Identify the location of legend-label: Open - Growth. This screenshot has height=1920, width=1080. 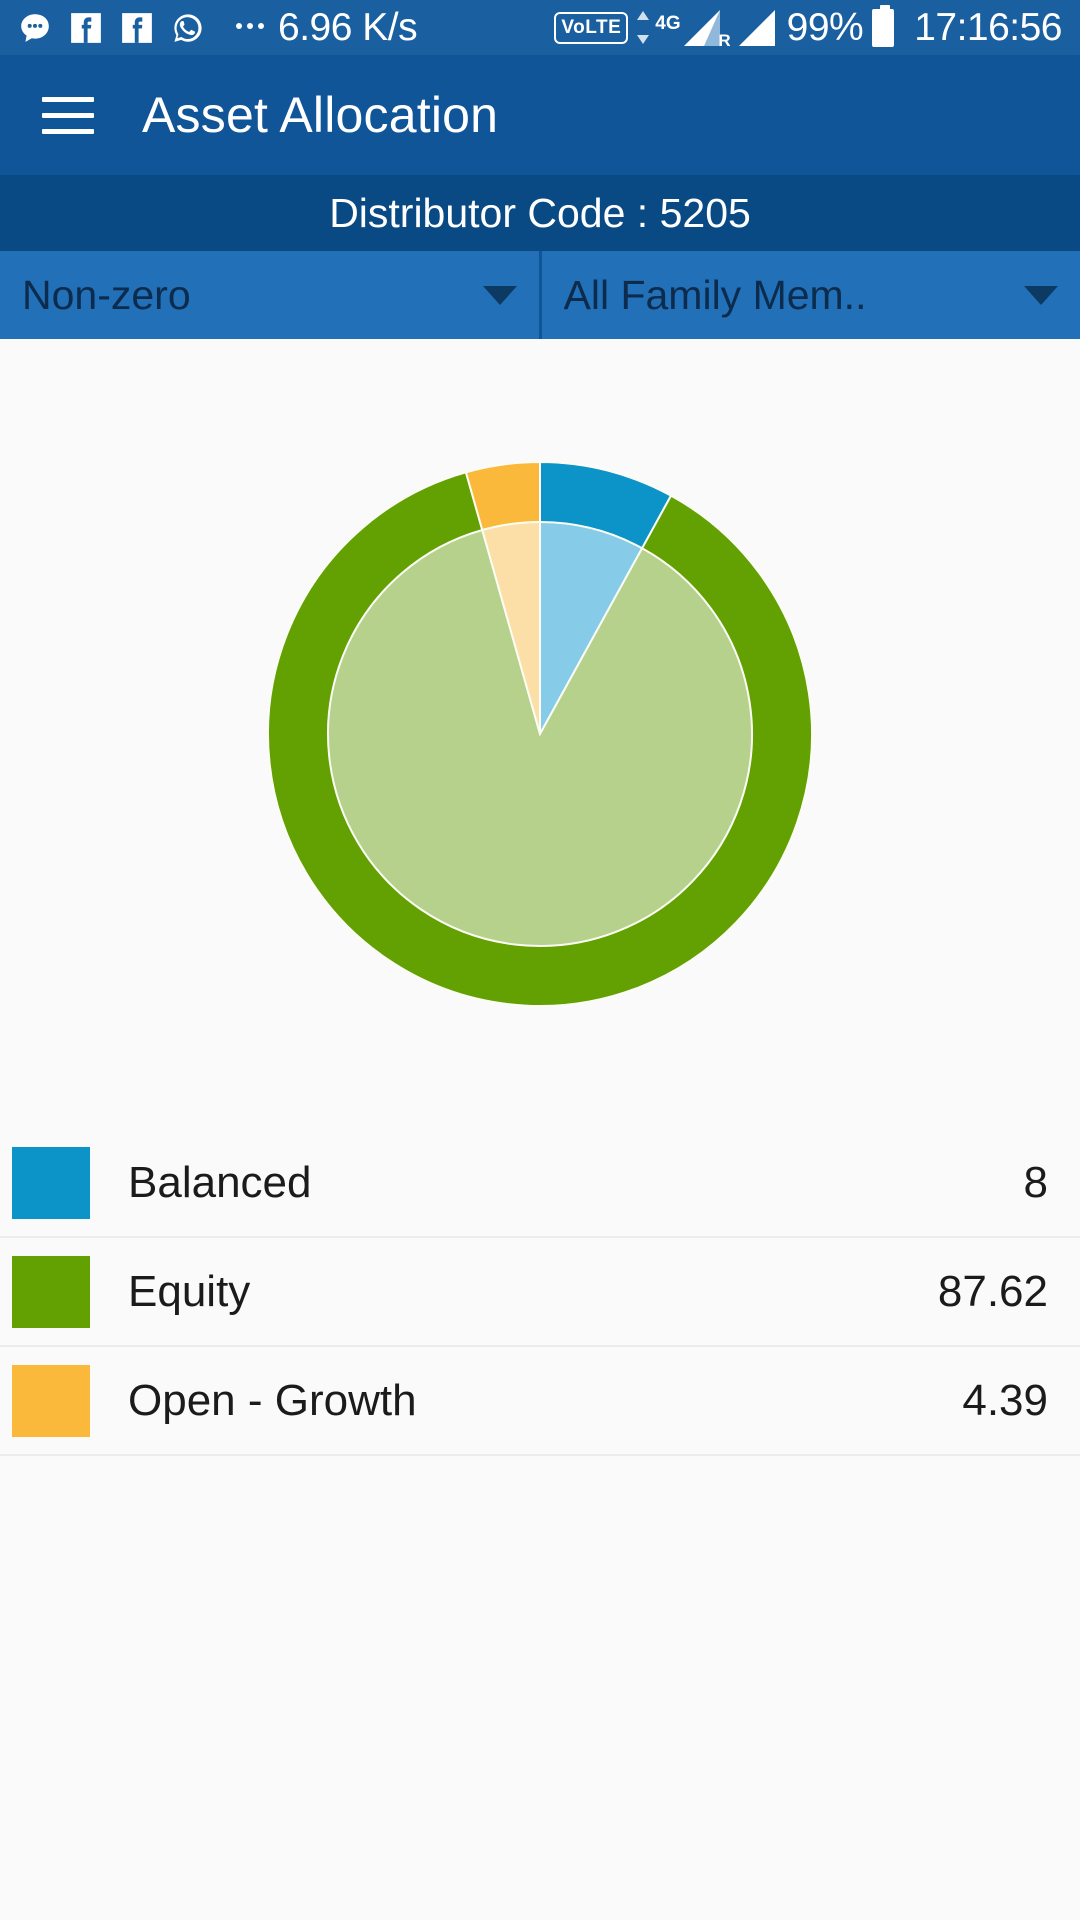
(272, 1400).